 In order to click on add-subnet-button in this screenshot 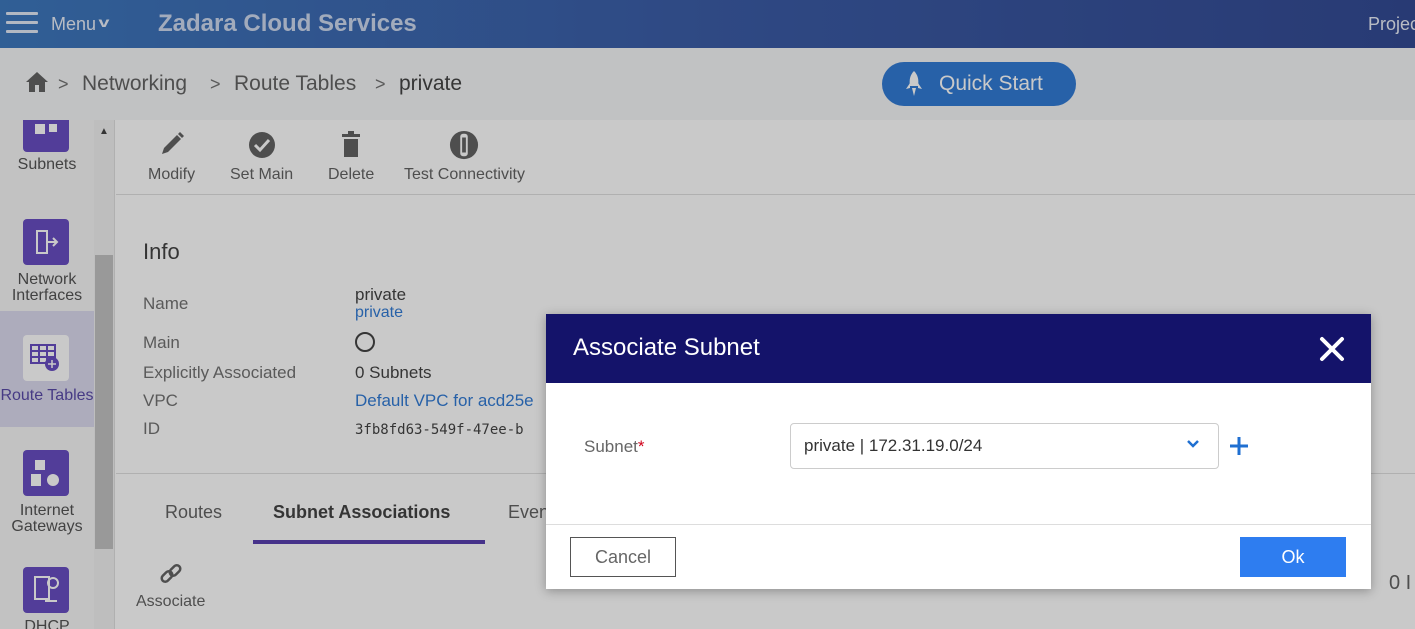, I will do `click(1239, 446)`.